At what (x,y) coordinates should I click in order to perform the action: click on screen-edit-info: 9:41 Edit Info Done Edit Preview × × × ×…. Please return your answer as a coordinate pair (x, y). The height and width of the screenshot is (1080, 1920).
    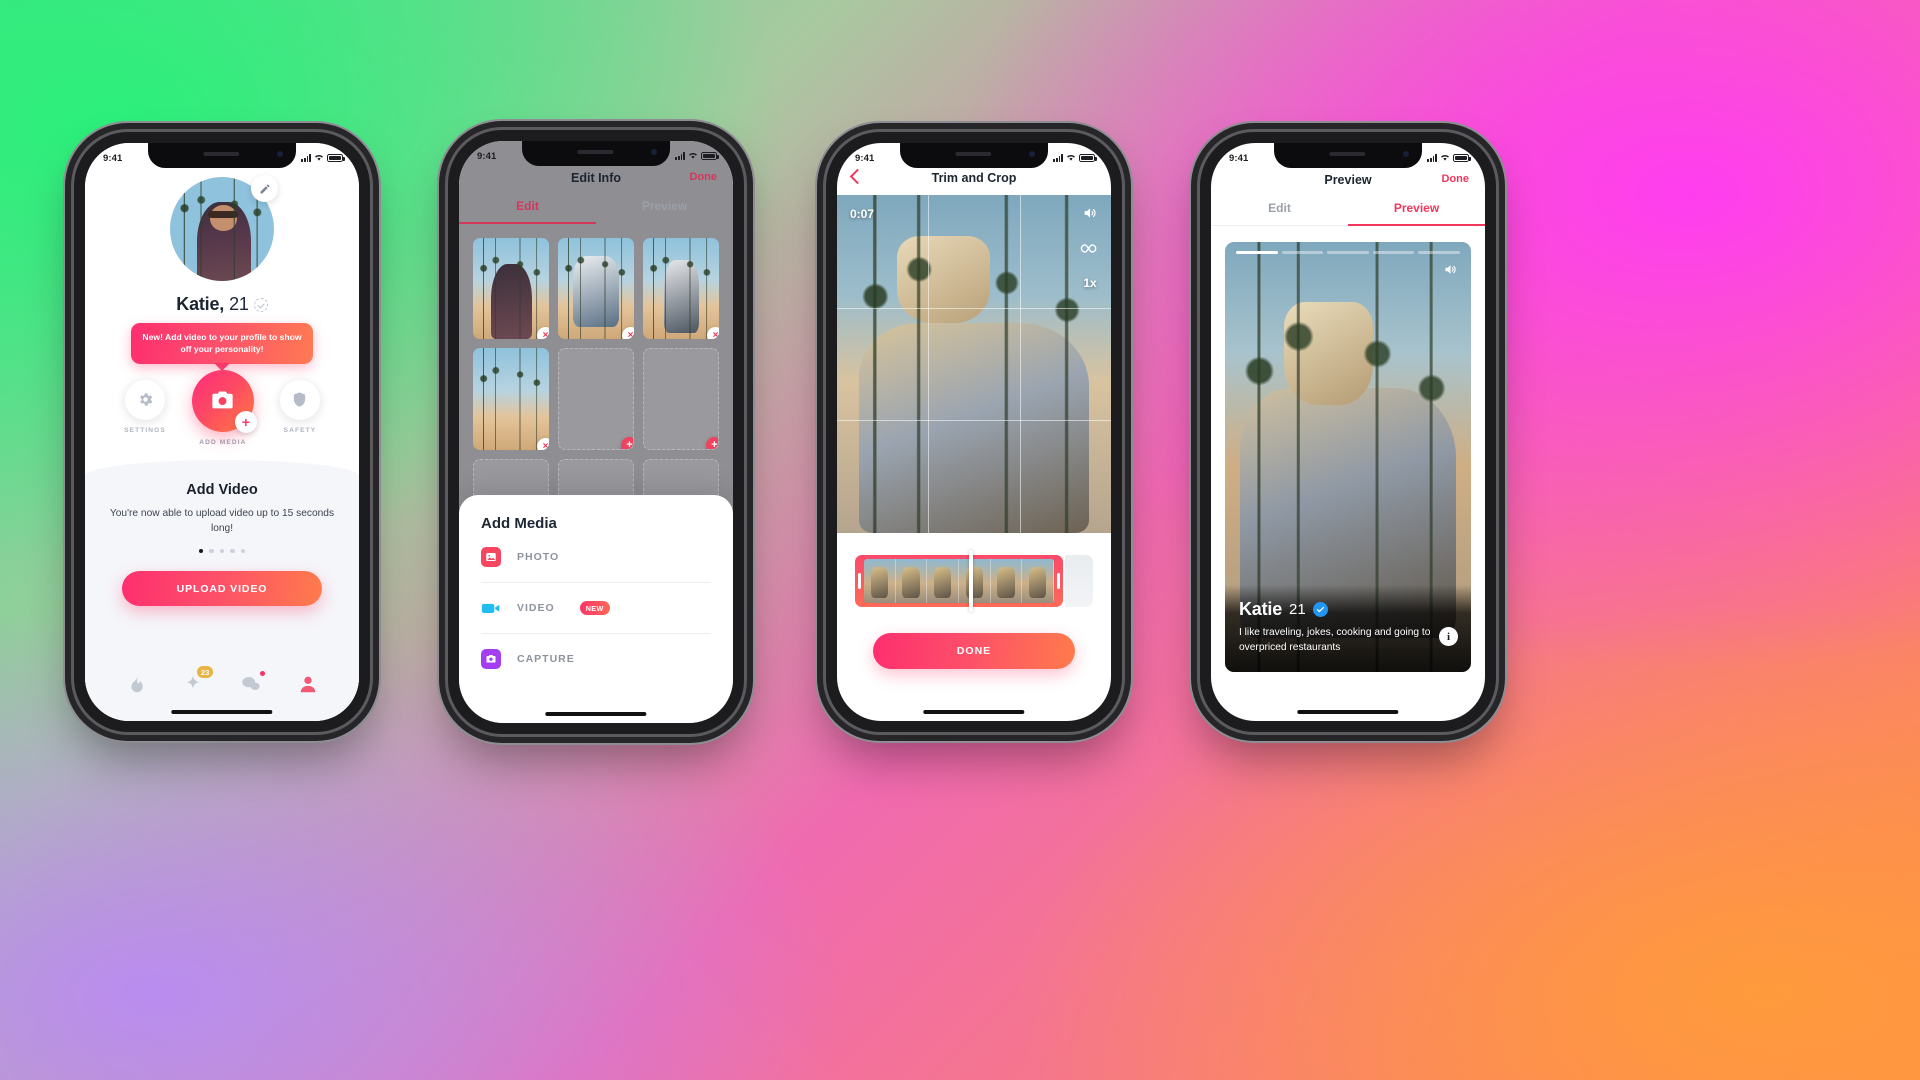
    Looking at the image, I should click on (596, 432).